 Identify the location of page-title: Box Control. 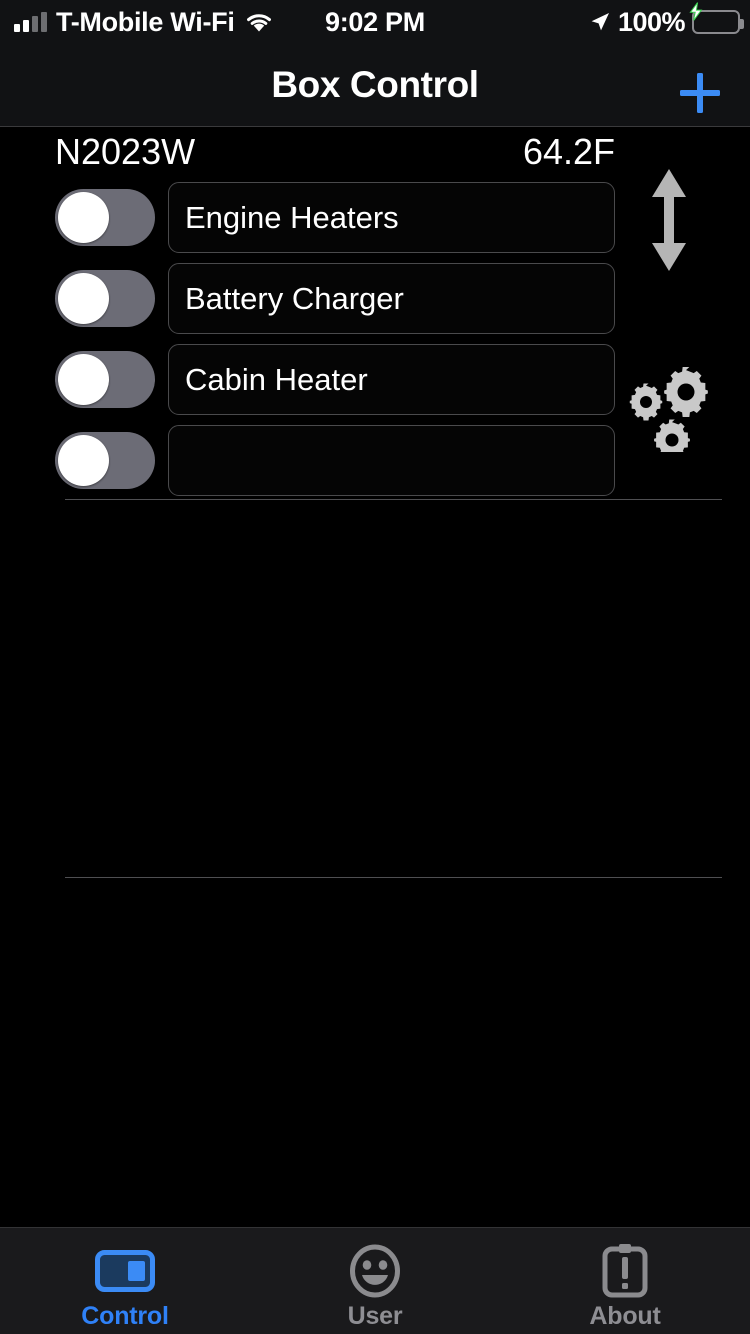
(375, 84).